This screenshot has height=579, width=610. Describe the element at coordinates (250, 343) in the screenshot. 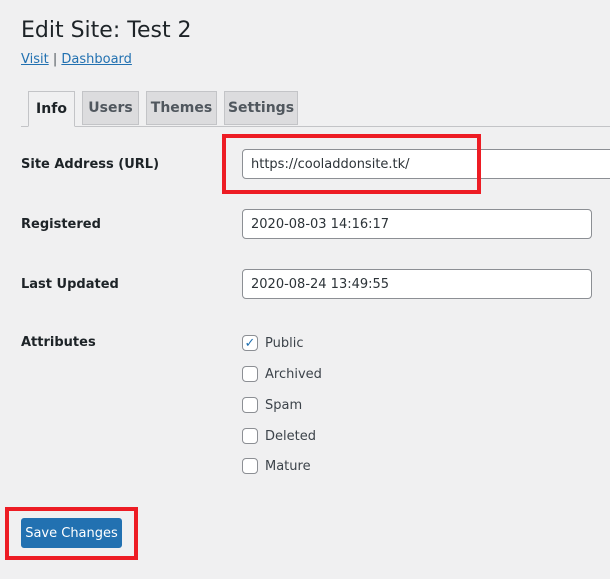

I see `checkmark-icon: ✓` at that location.